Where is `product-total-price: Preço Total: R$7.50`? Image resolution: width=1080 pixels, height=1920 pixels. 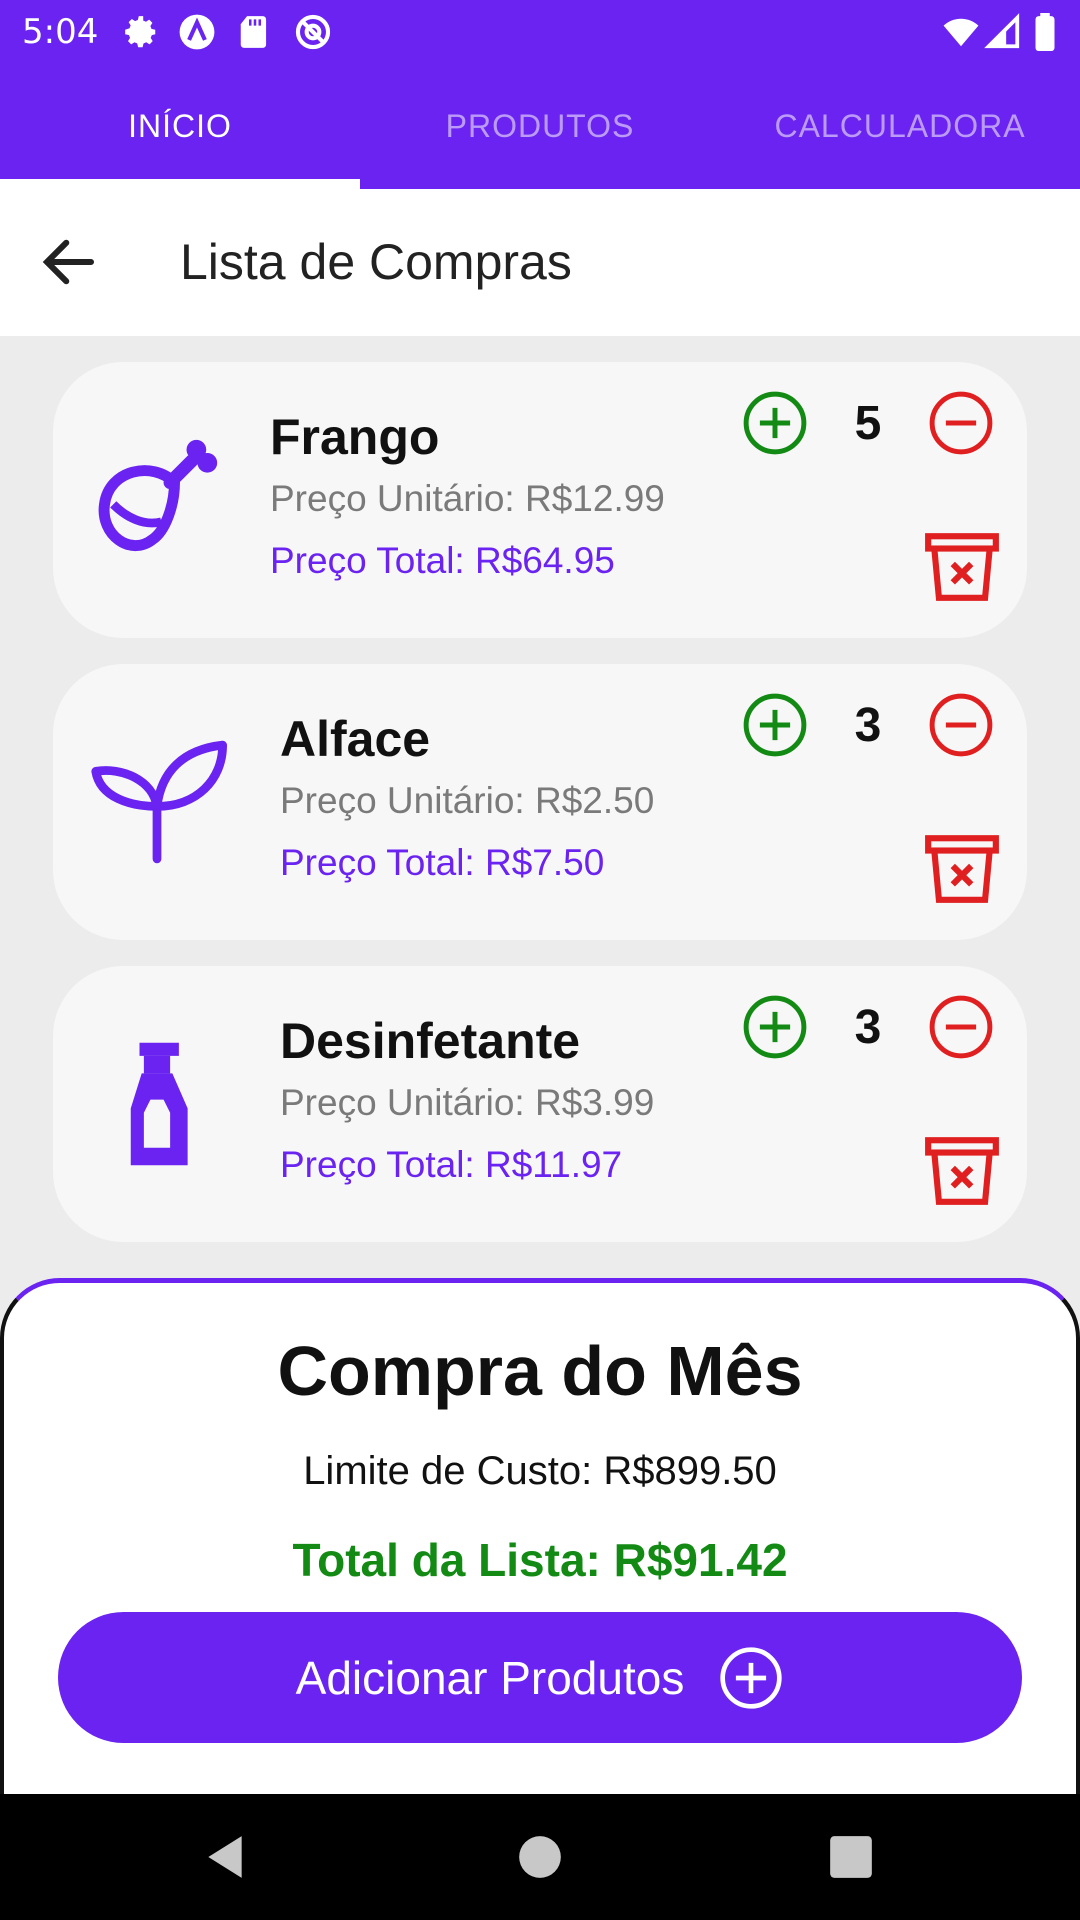 product-total-price: Preço Total: R$7.50 is located at coordinates (442, 862).